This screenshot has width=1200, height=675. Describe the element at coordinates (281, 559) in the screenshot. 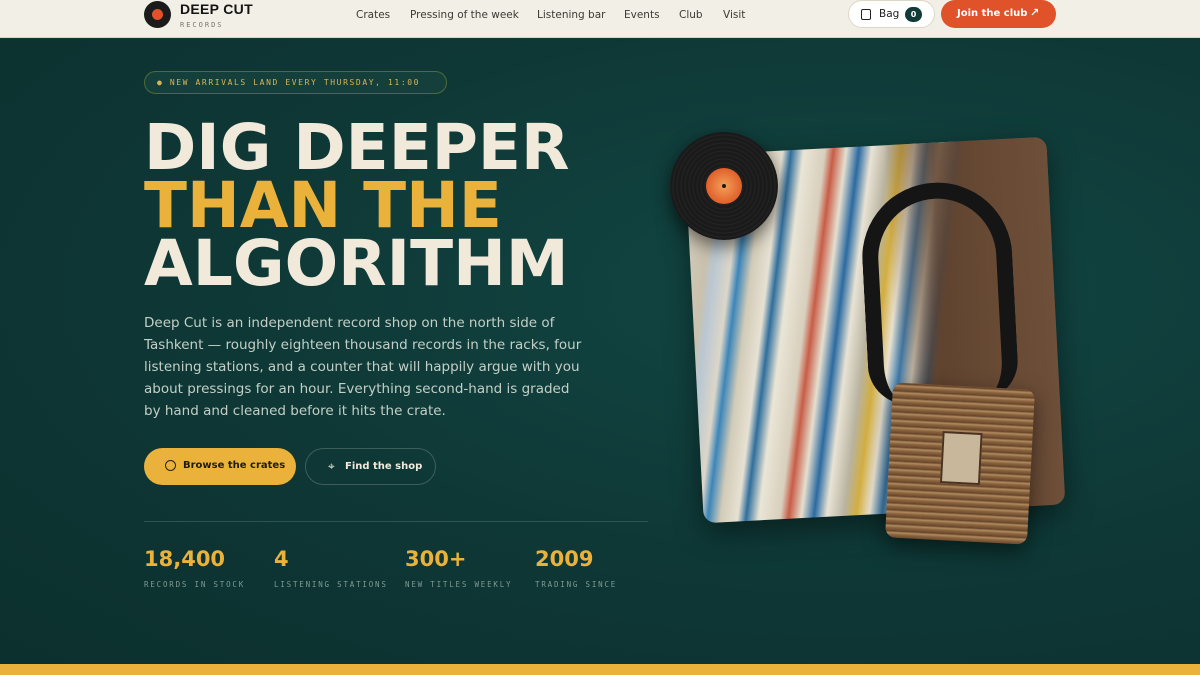

I see `stat-value-stations: 4` at that location.